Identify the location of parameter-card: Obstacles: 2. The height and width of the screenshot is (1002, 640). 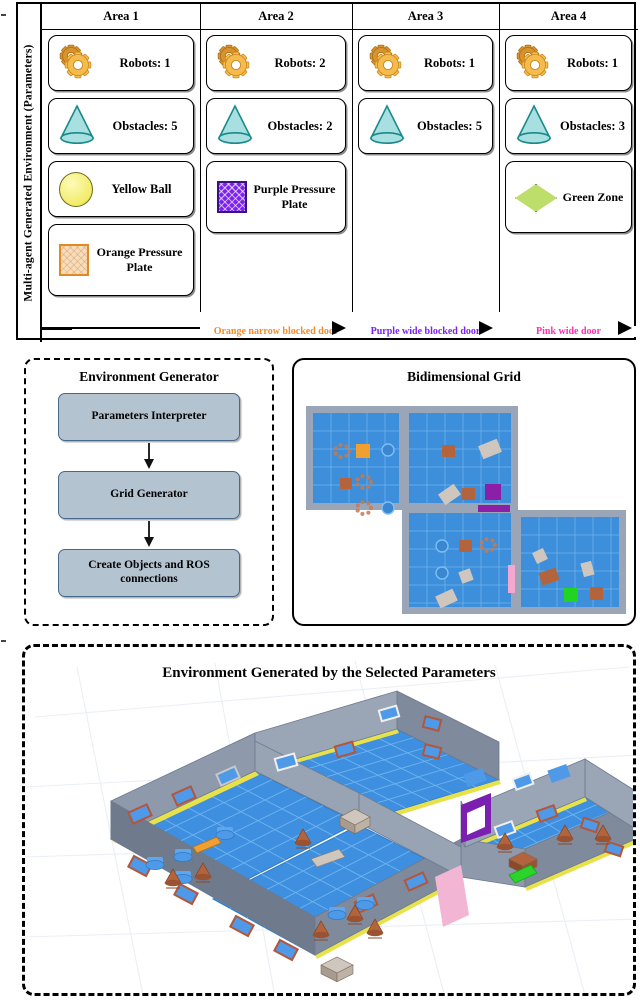
(276, 126).